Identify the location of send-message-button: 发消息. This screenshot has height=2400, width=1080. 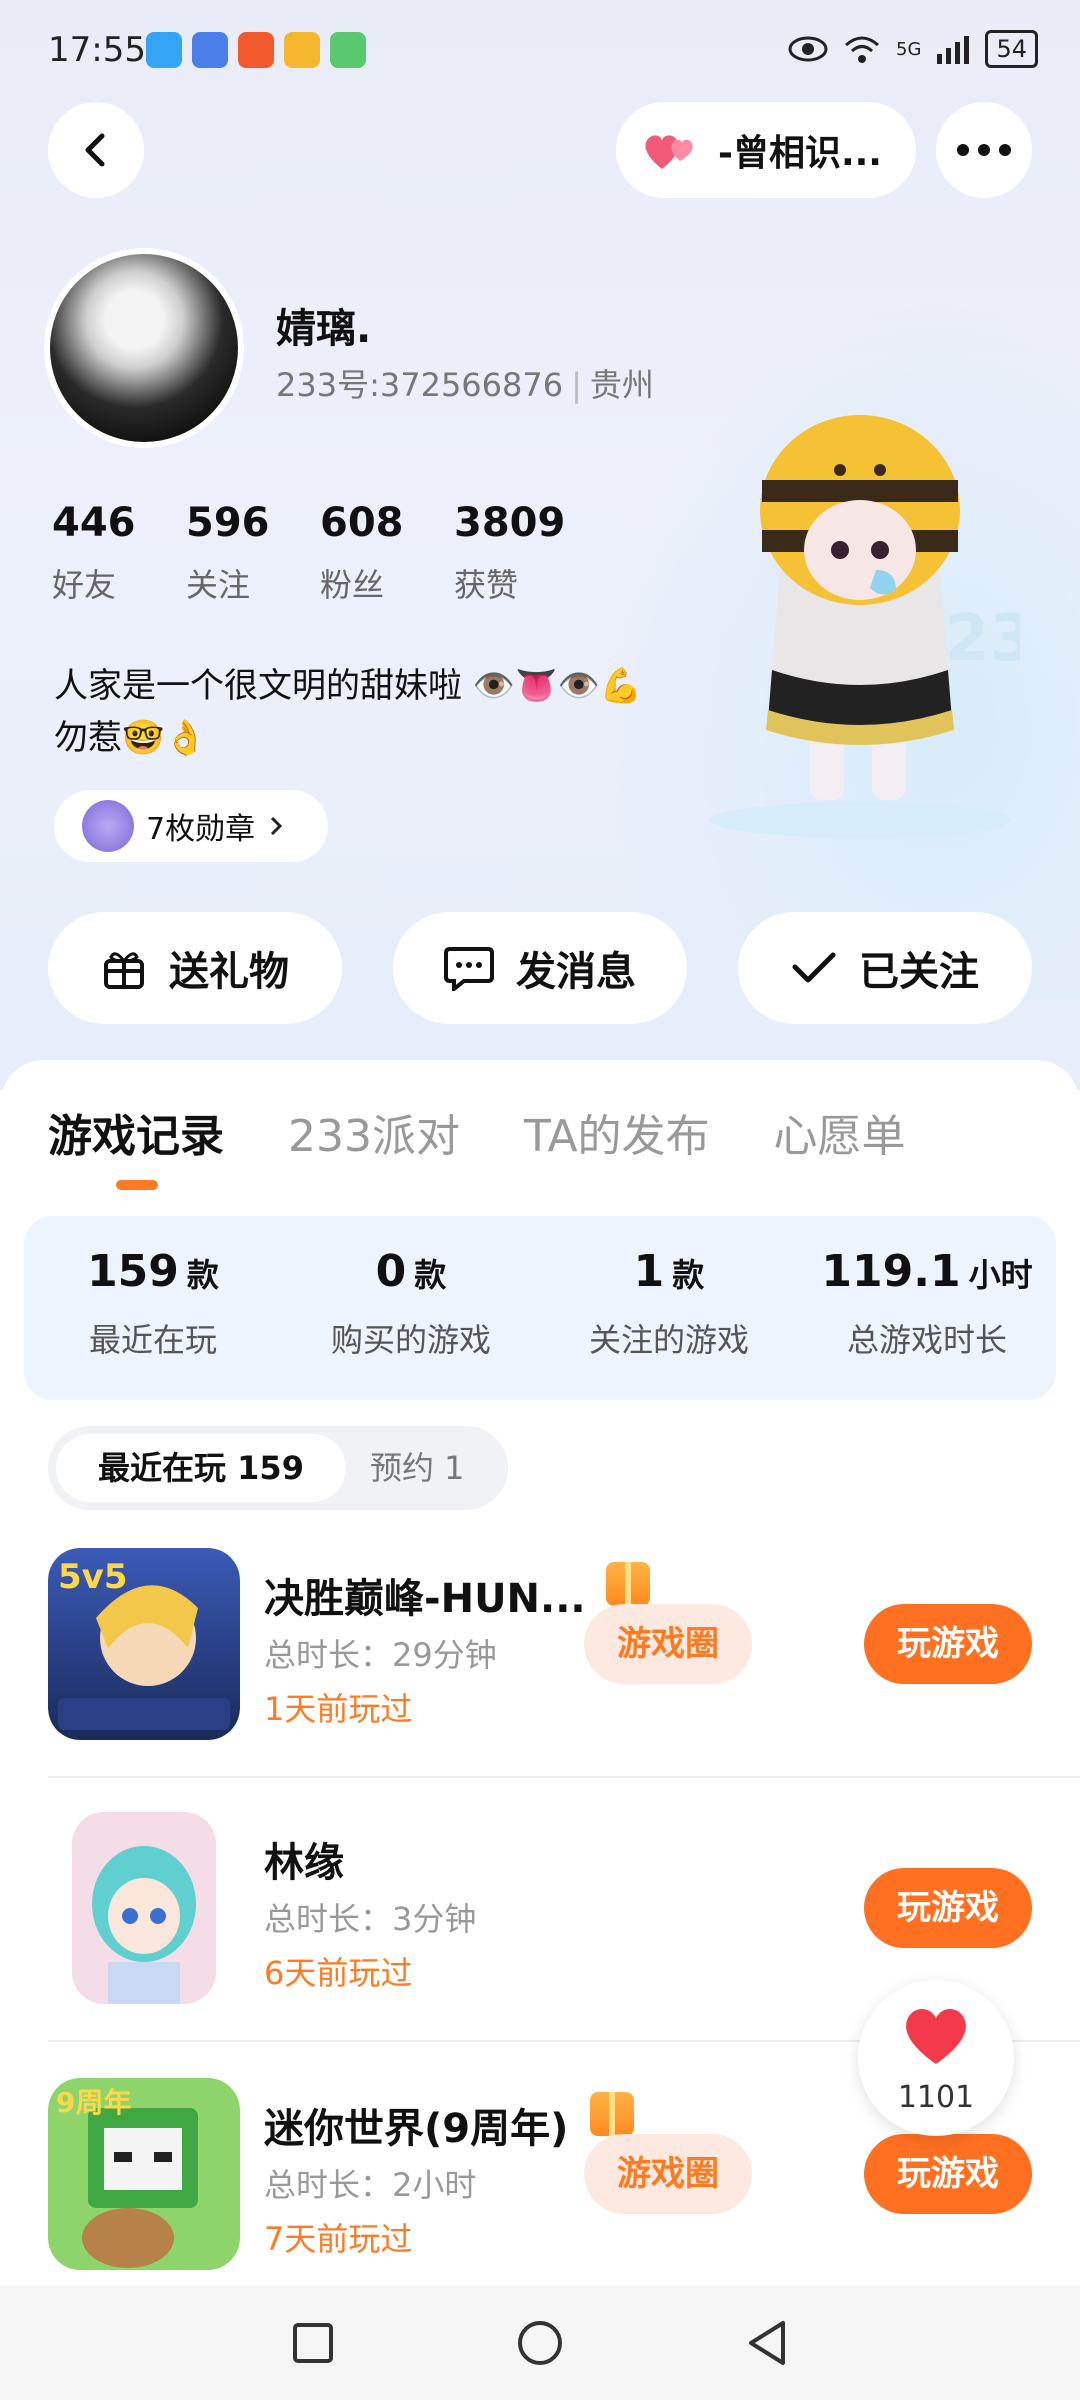
(540, 968).